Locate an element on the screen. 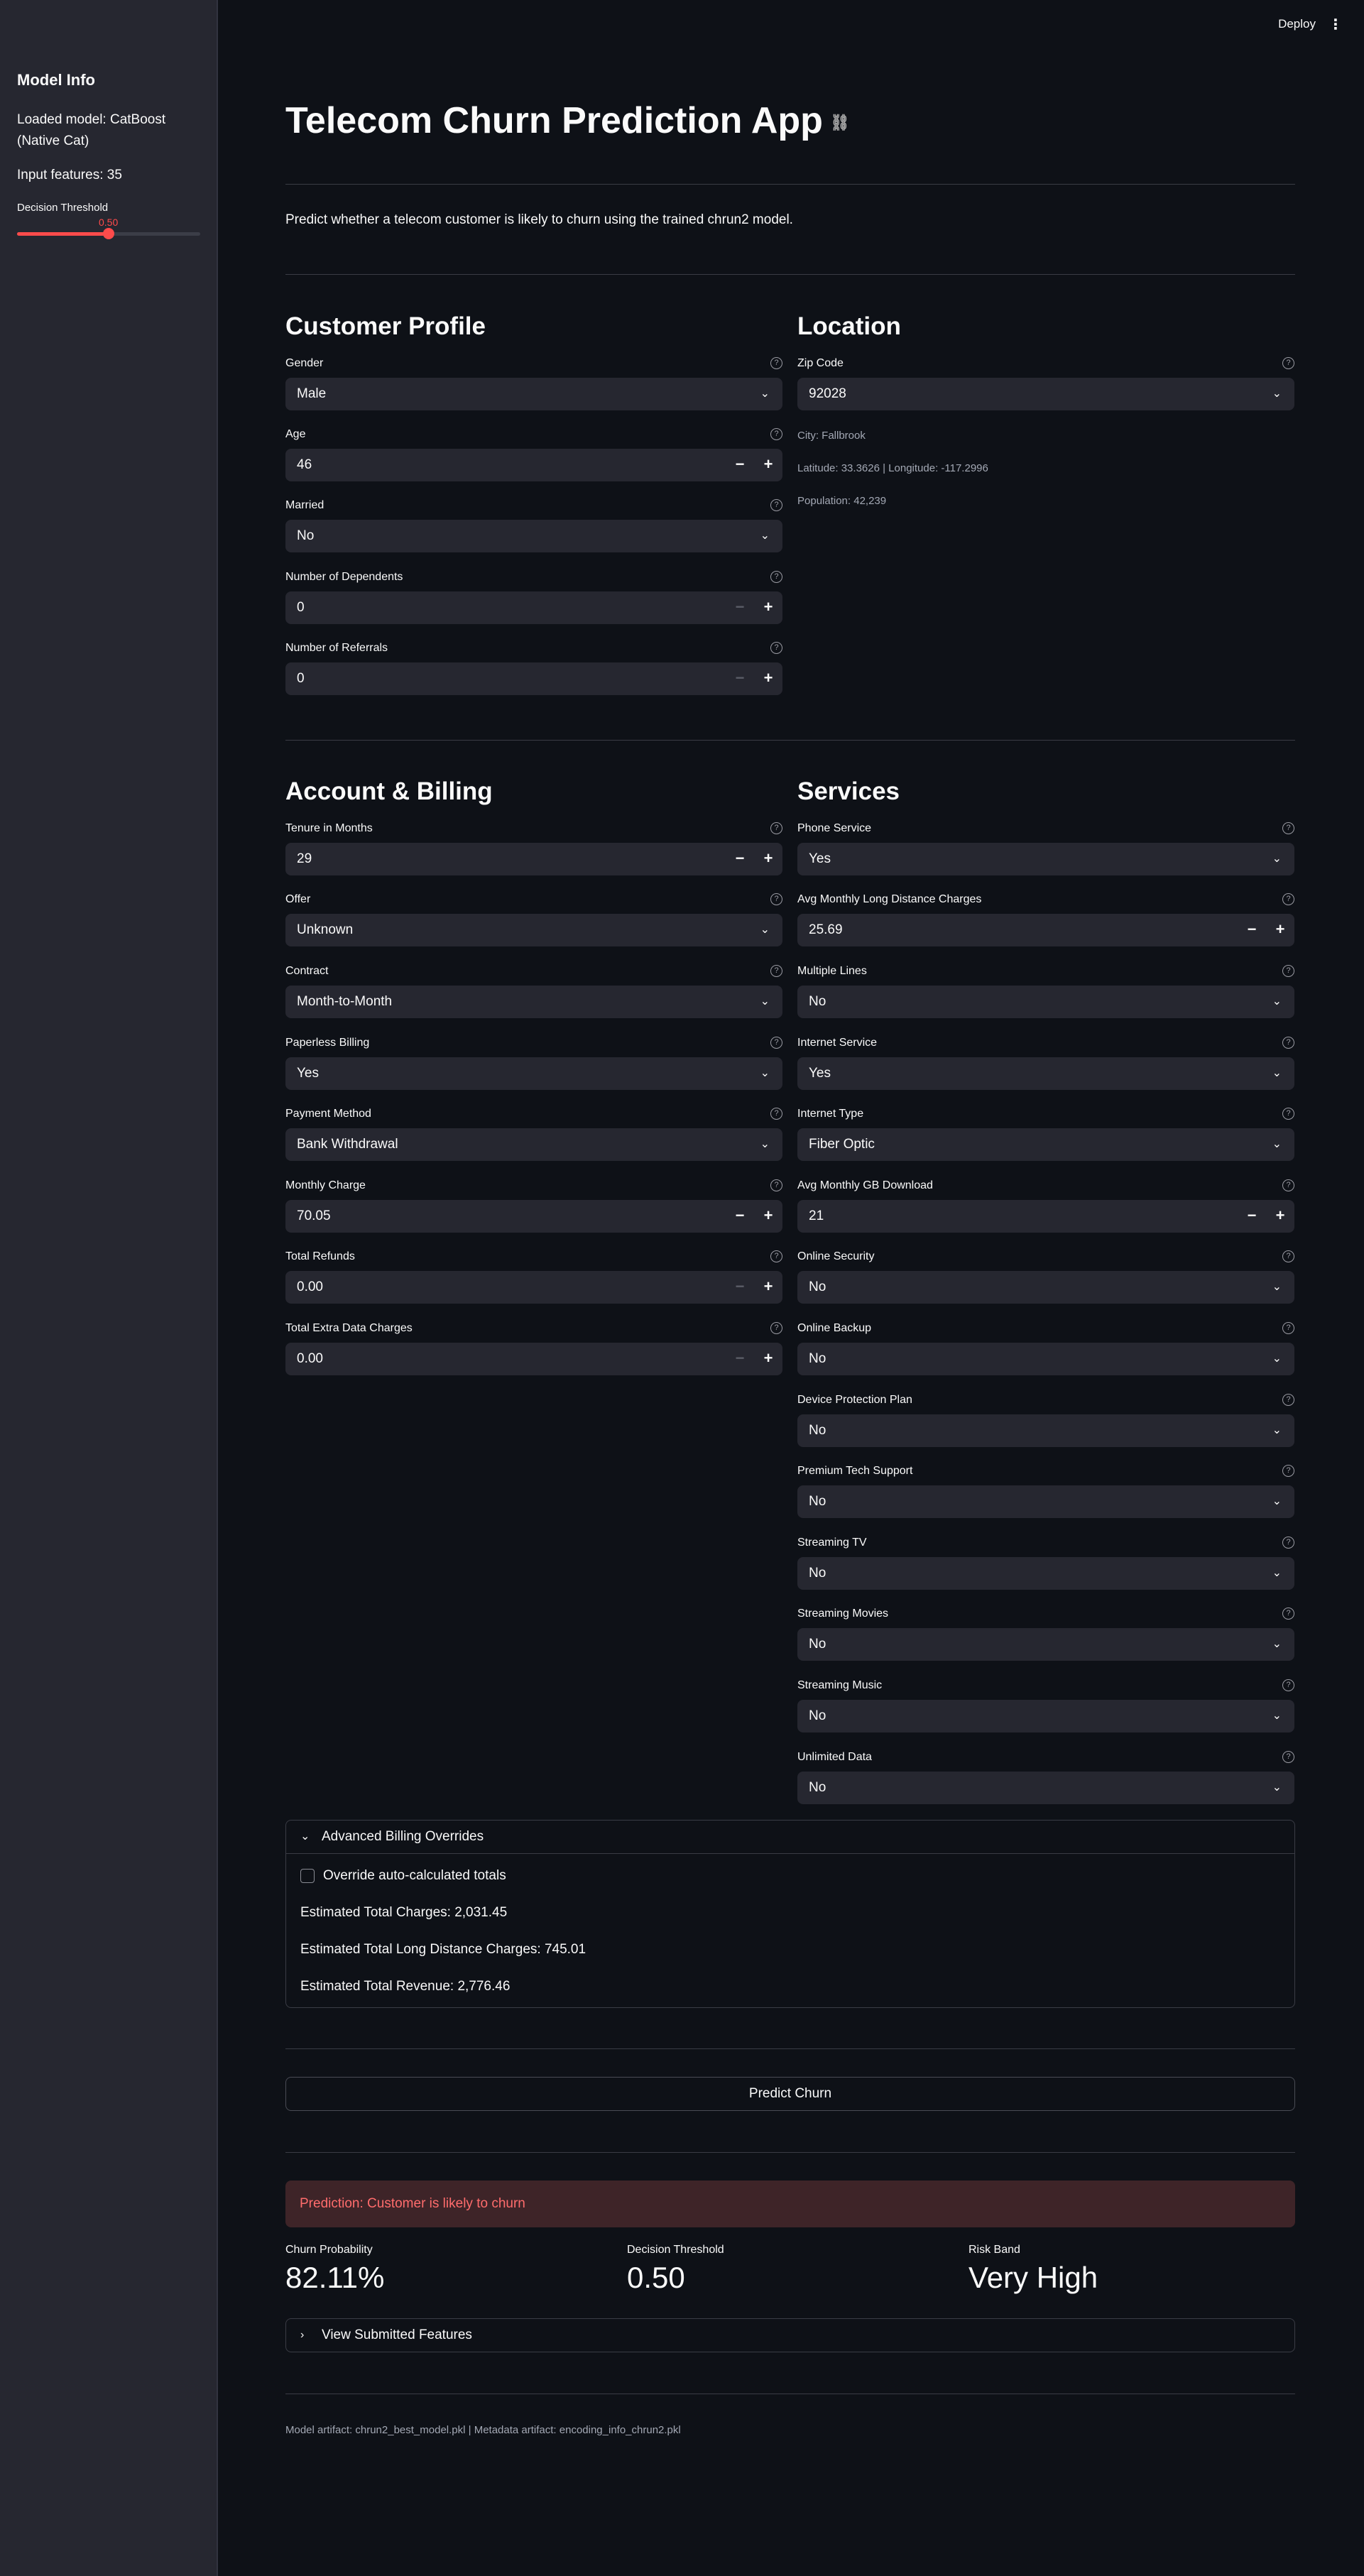 The width and height of the screenshot is (1364, 2576). population-text: Population: 42,239 is located at coordinates (842, 501).